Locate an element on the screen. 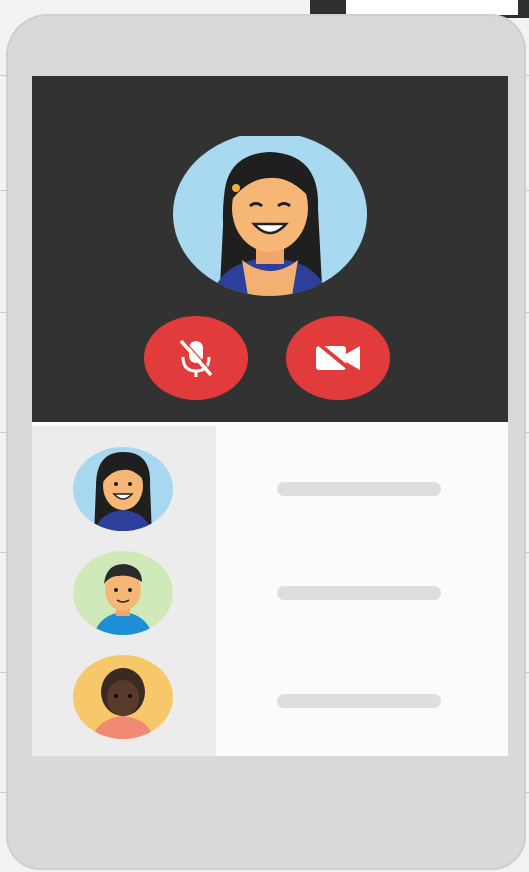 This screenshot has height=872, width=529. call-controls is located at coordinates (270, 361).